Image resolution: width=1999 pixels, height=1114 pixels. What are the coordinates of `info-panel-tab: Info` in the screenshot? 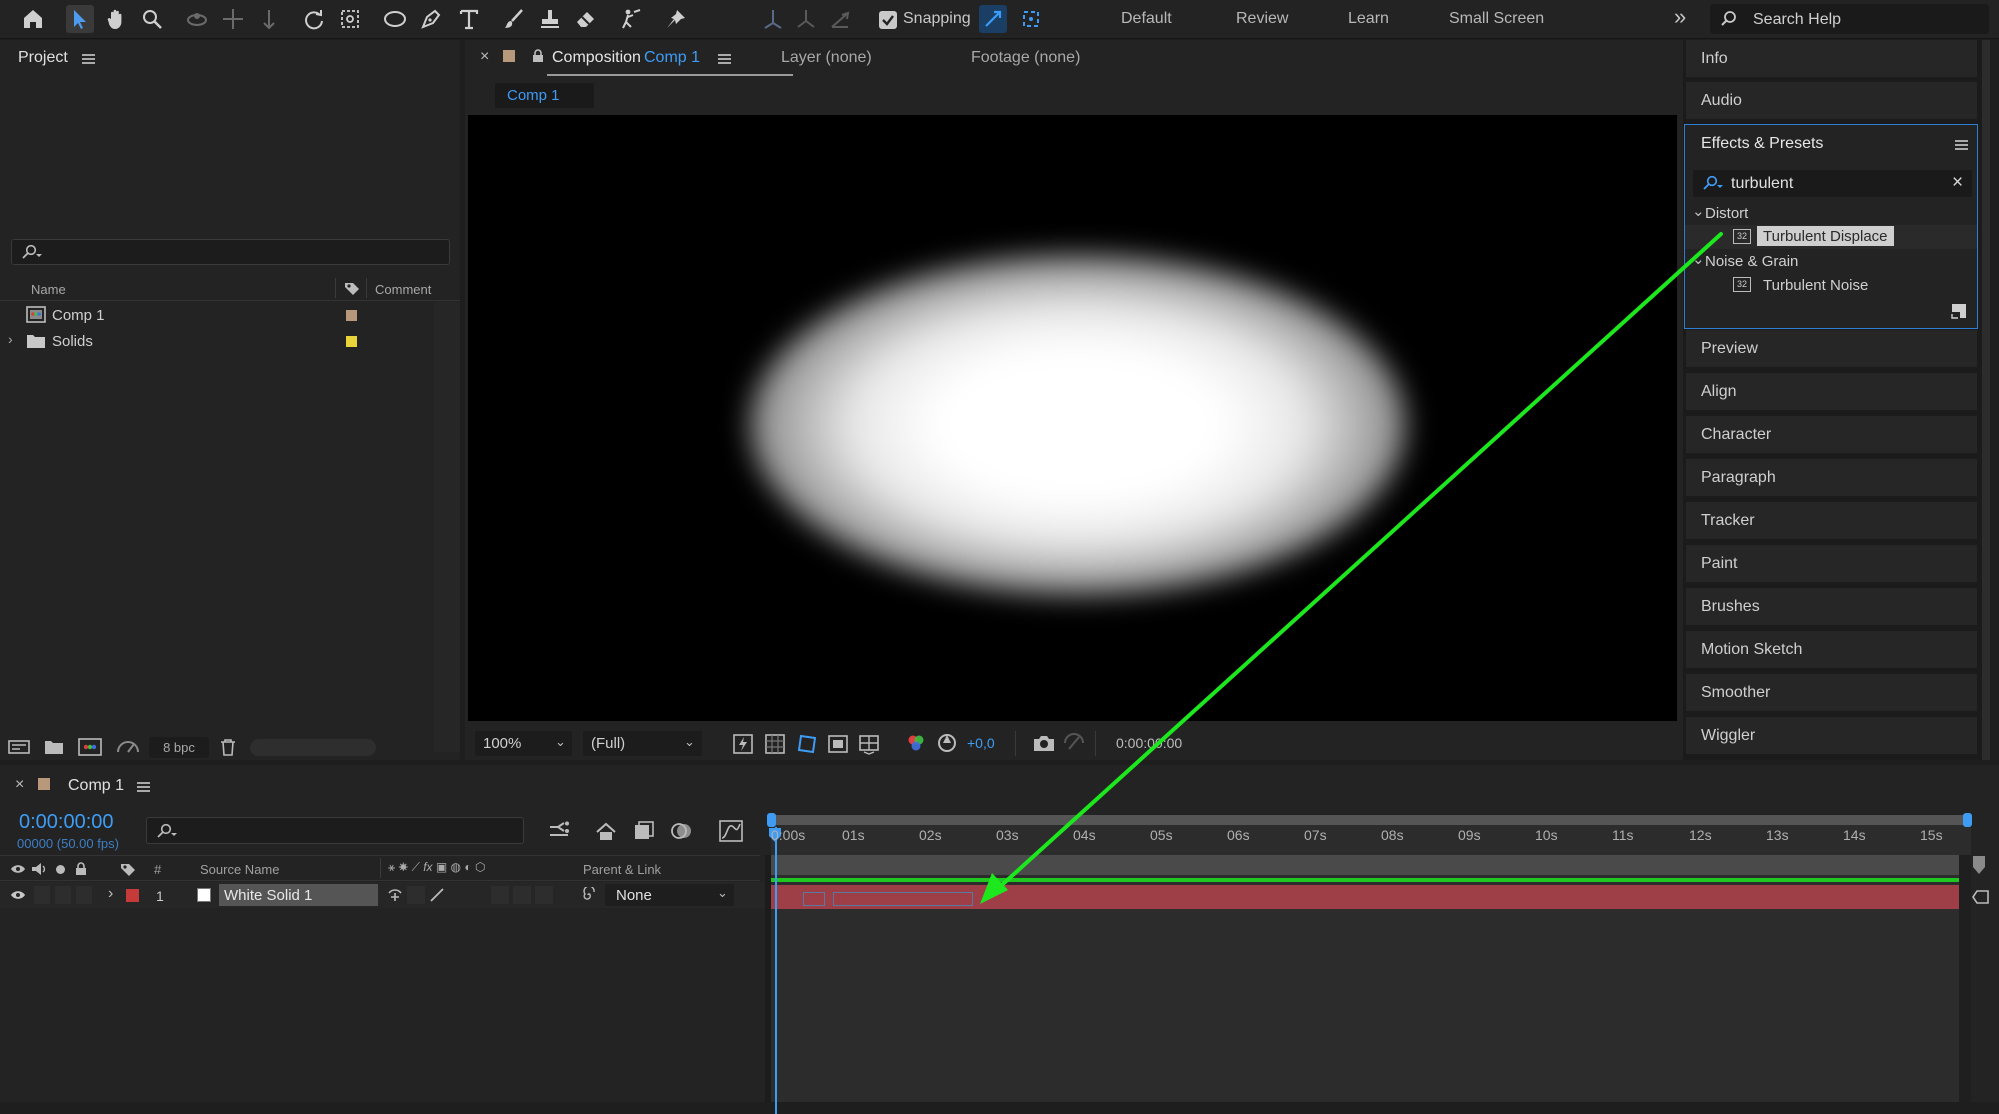 It's located at (1831, 60).